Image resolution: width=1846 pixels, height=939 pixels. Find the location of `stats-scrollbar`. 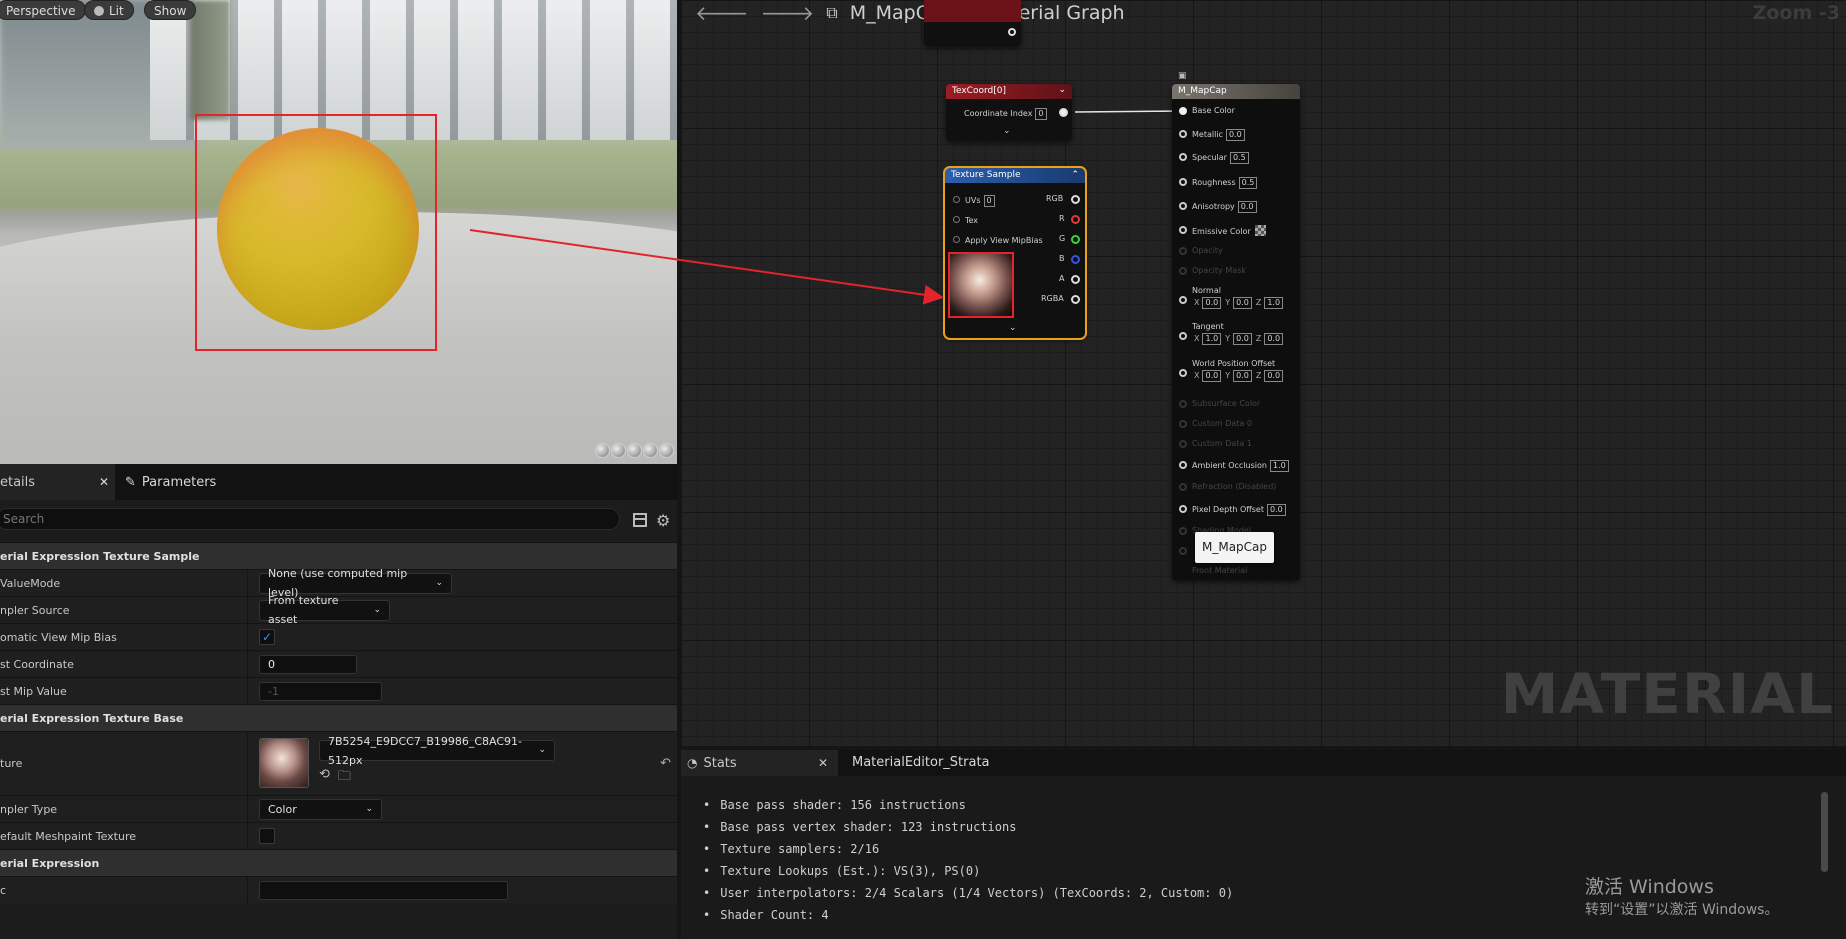

stats-scrollbar is located at coordinates (1824, 832).